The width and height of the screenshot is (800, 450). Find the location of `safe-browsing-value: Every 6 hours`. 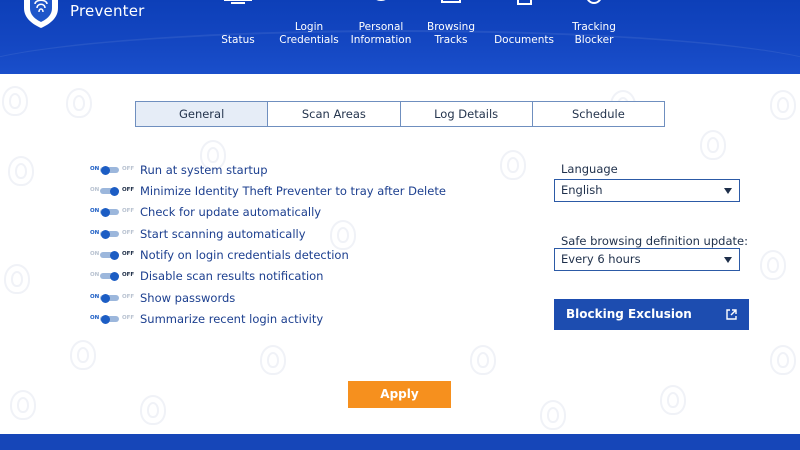

safe-browsing-value: Every 6 hours is located at coordinates (601, 259).